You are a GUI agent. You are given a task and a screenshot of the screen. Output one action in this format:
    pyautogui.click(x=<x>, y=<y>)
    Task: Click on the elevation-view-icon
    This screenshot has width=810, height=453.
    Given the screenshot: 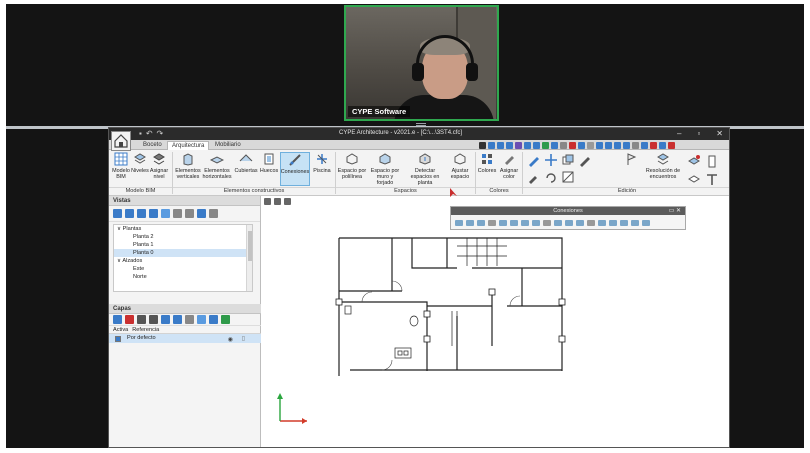 What is the action you would take?
    pyautogui.click(x=153, y=213)
    